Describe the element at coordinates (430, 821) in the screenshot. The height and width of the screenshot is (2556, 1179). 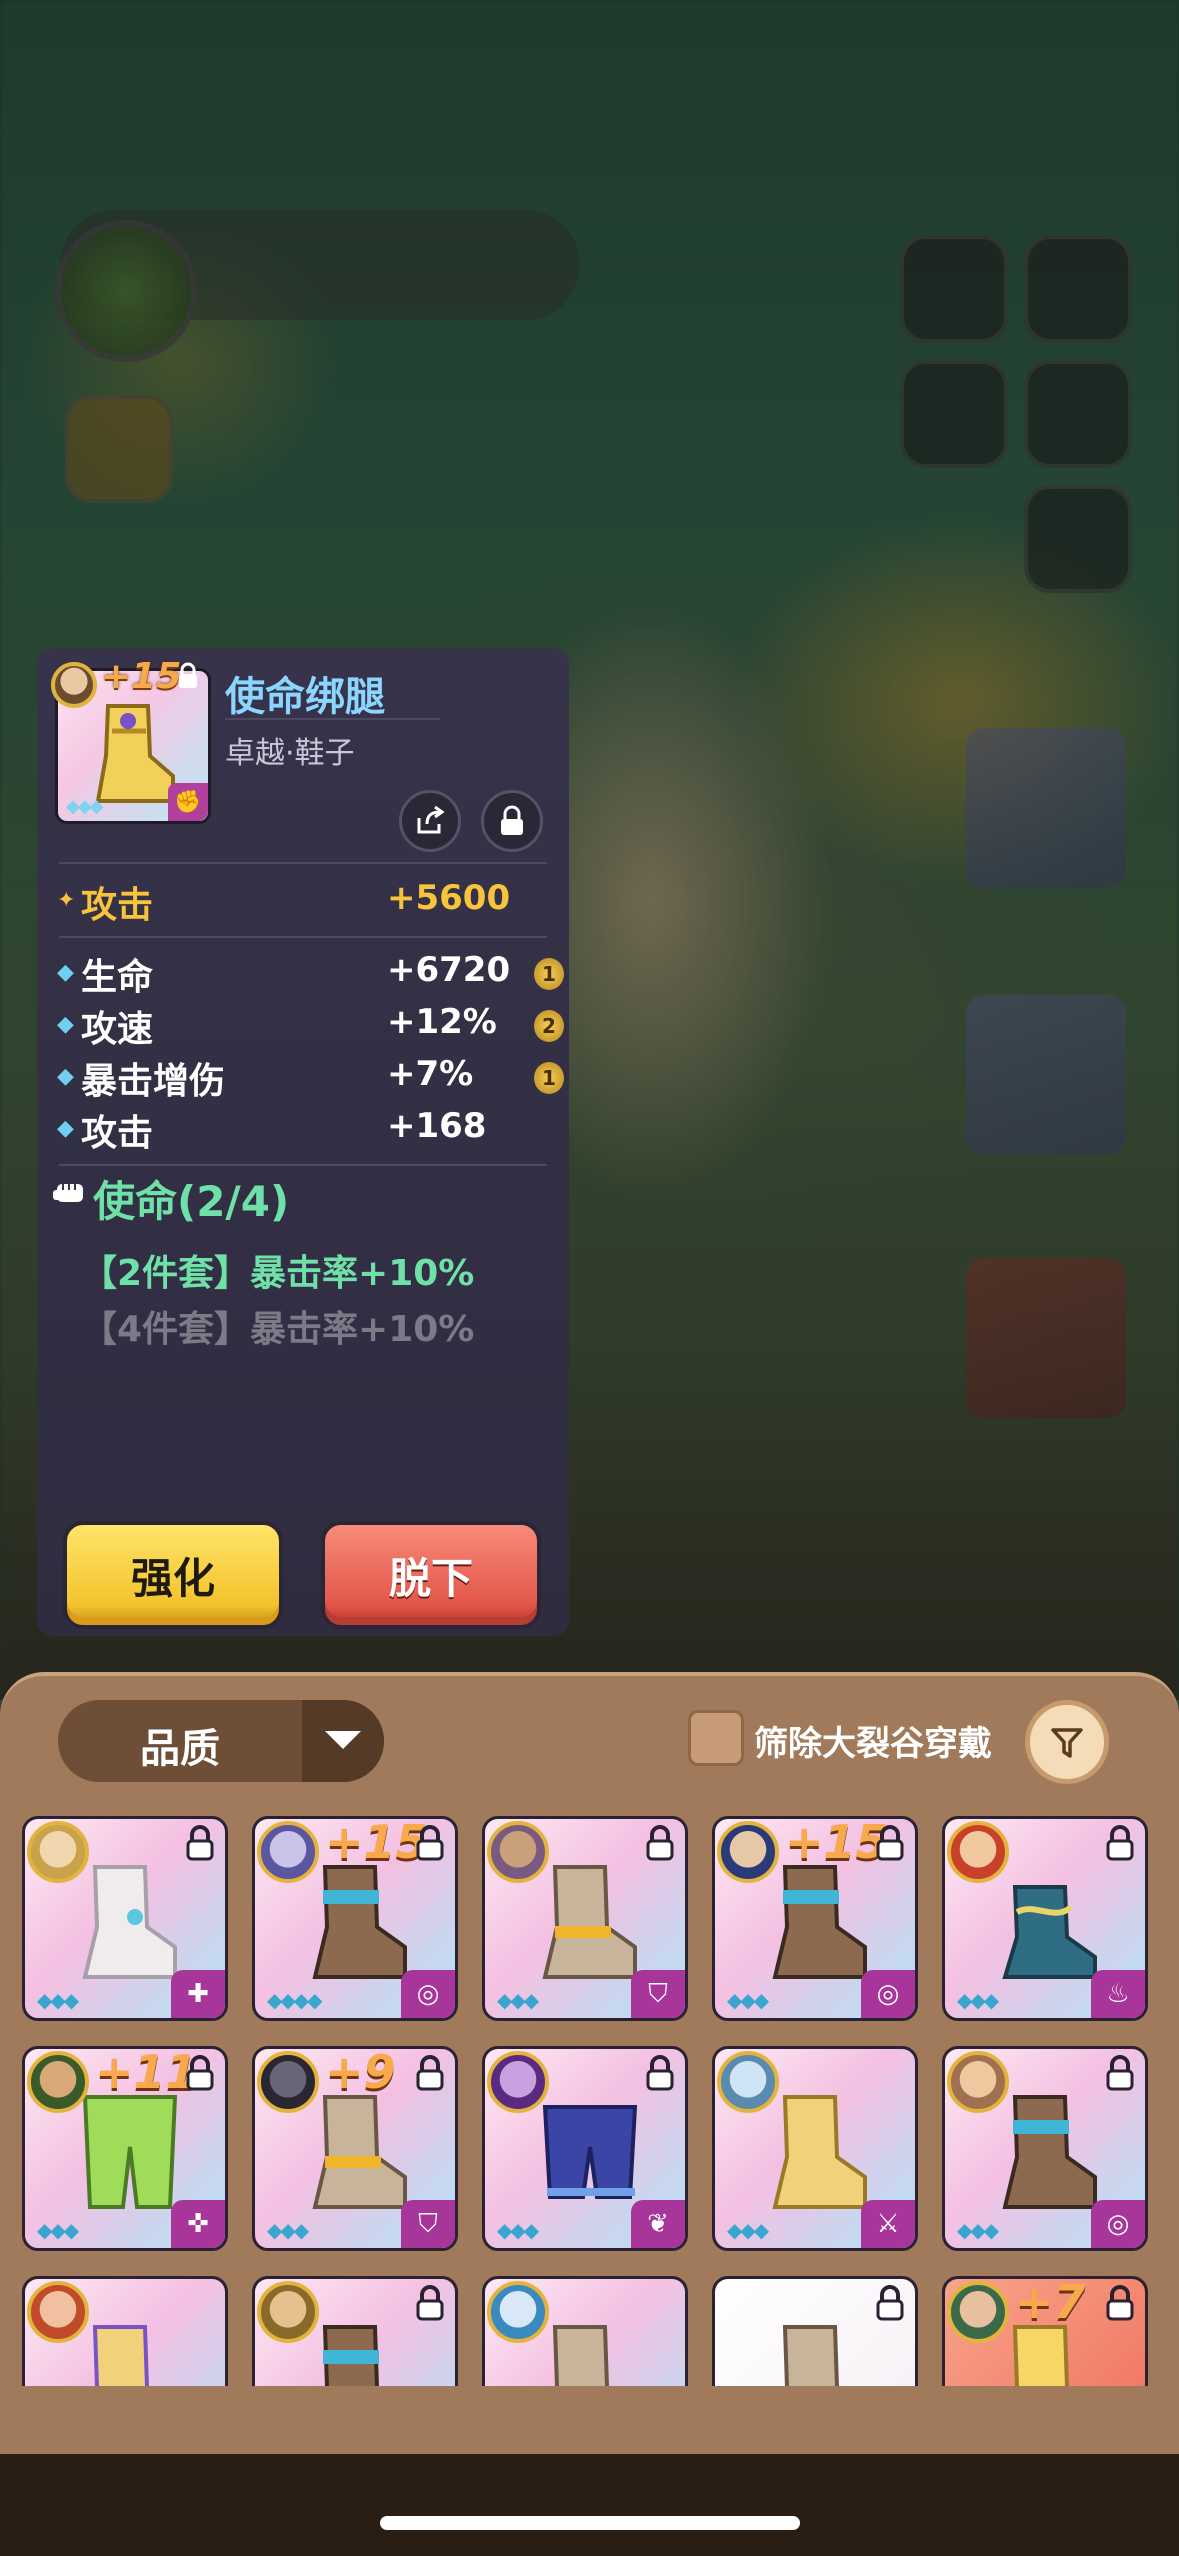
I see `share-button` at that location.